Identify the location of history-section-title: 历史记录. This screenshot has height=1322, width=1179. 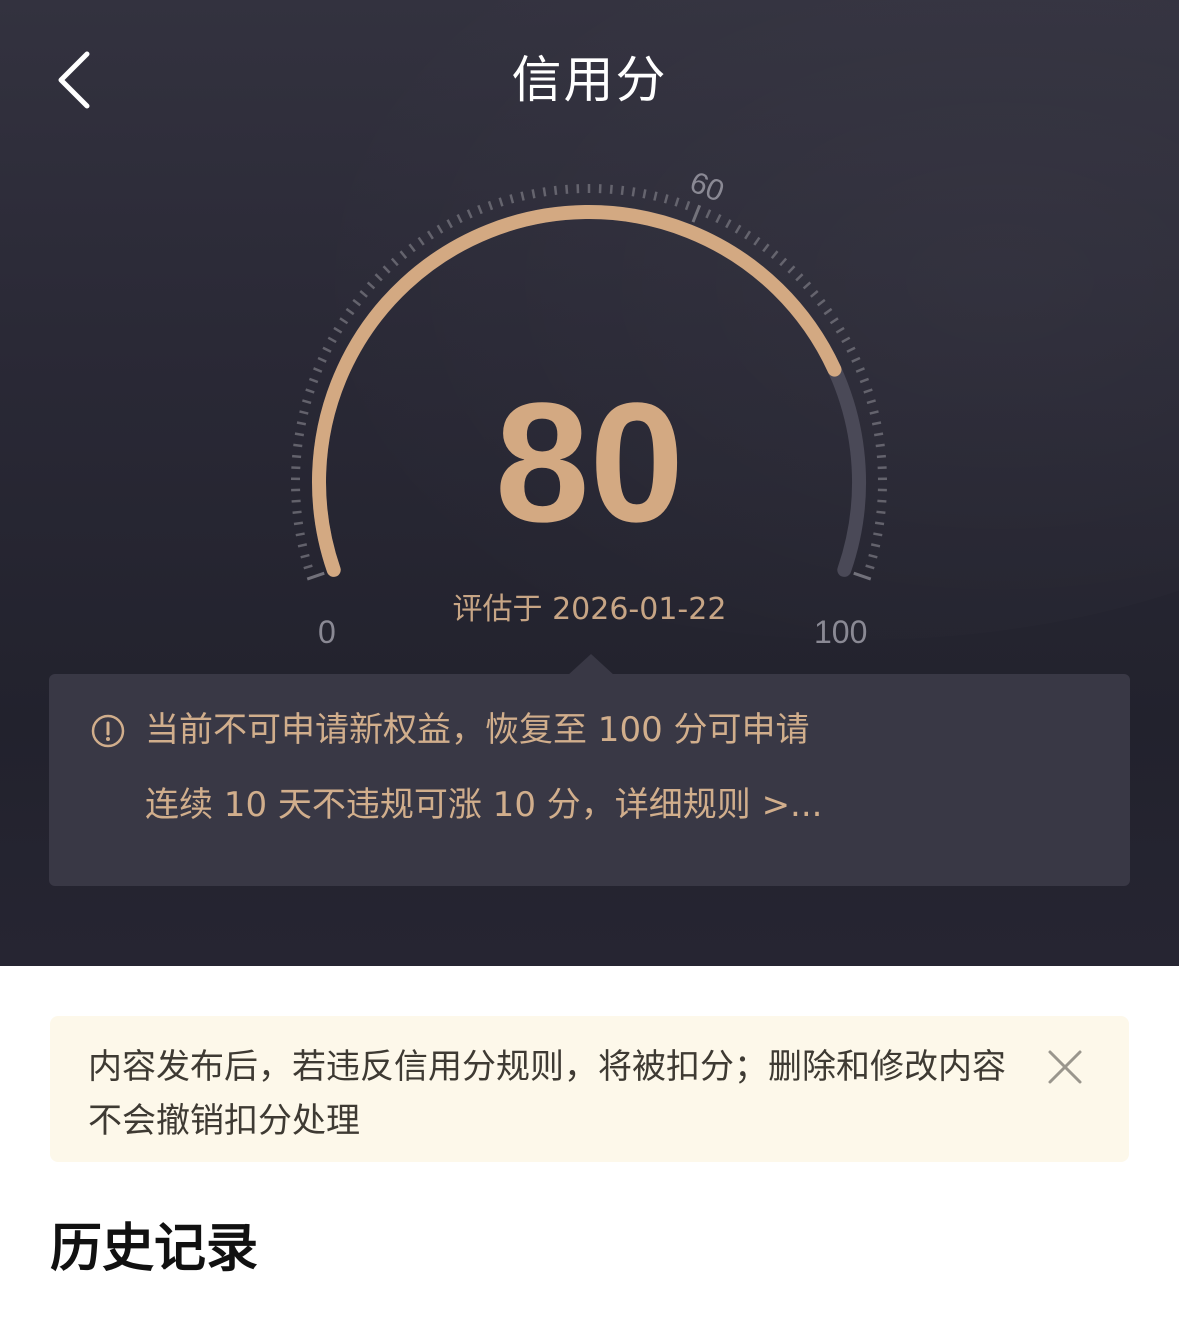
(154, 1249).